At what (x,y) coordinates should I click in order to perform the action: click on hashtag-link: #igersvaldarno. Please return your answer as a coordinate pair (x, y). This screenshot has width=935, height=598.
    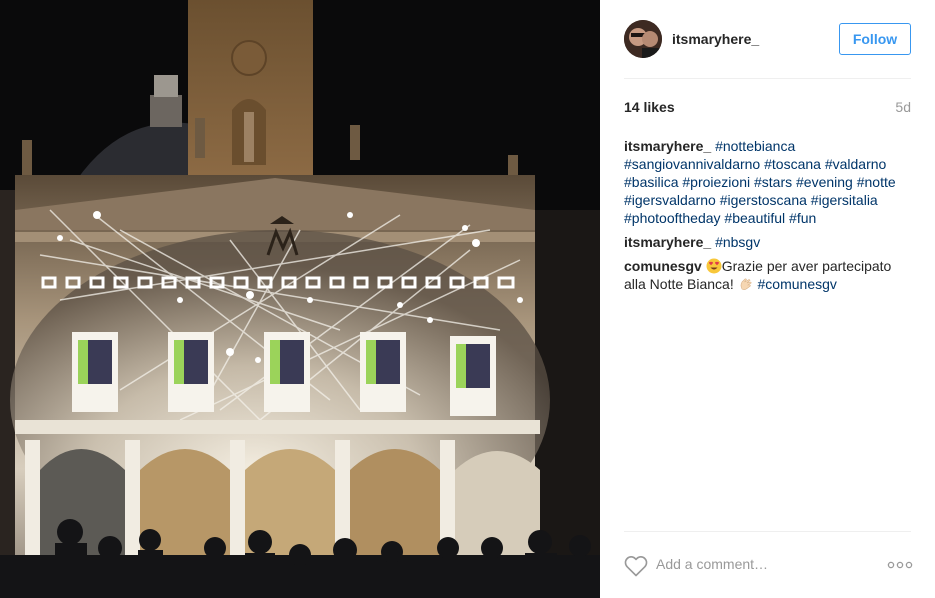
    Looking at the image, I should click on (670, 200).